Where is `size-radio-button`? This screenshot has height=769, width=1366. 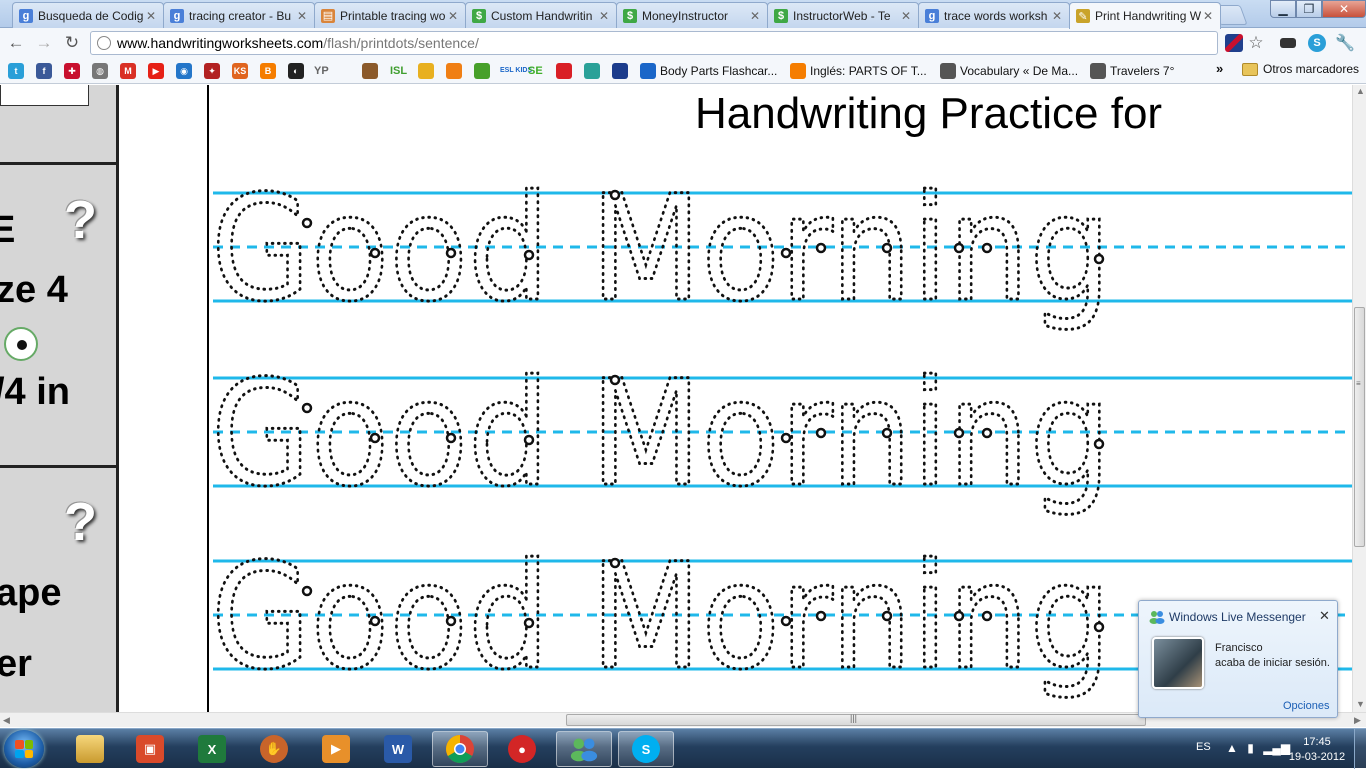 size-radio-button is located at coordinates (21, 344).